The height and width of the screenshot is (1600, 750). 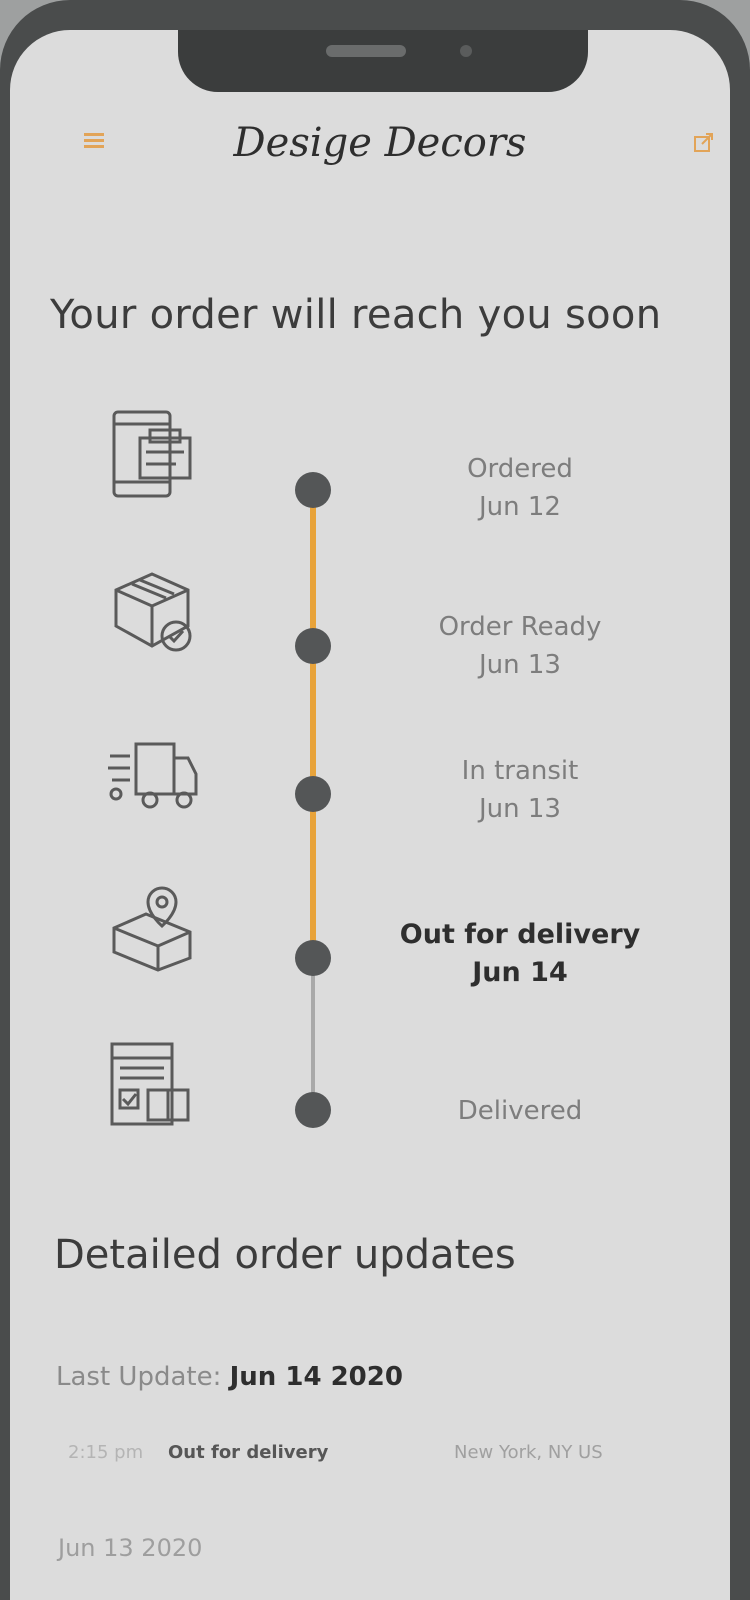 What do you see at coordinates (139, 1377) in the screenshot?
I see `last-update-label: Last Update:` at bounding box center [139, 1377].